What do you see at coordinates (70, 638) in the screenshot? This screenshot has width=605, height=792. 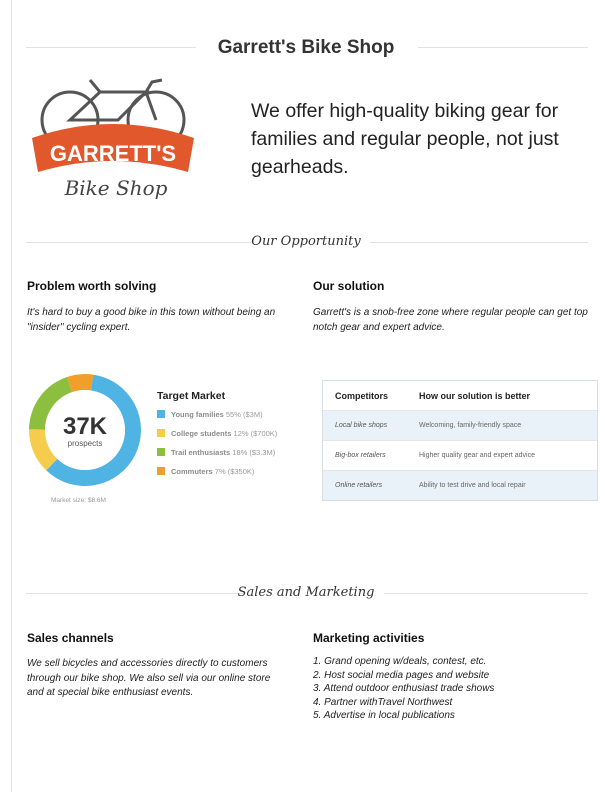 I see `sales-channels-title: Sales channels` at bounding box center [70, 638].